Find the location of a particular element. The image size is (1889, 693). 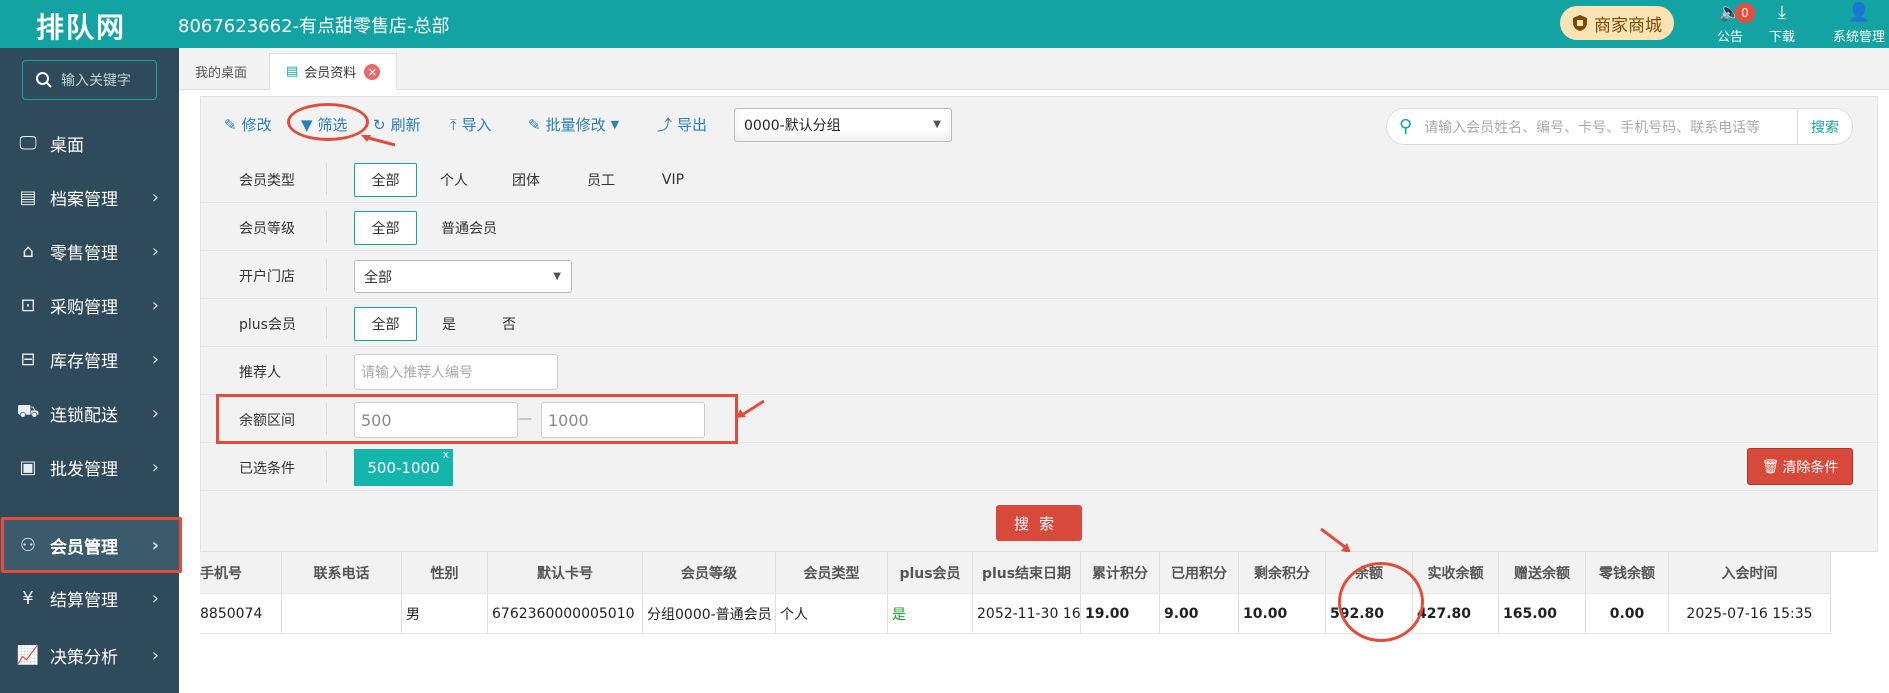

balance-max-input: 1000 is located at coordinates (623, 420).